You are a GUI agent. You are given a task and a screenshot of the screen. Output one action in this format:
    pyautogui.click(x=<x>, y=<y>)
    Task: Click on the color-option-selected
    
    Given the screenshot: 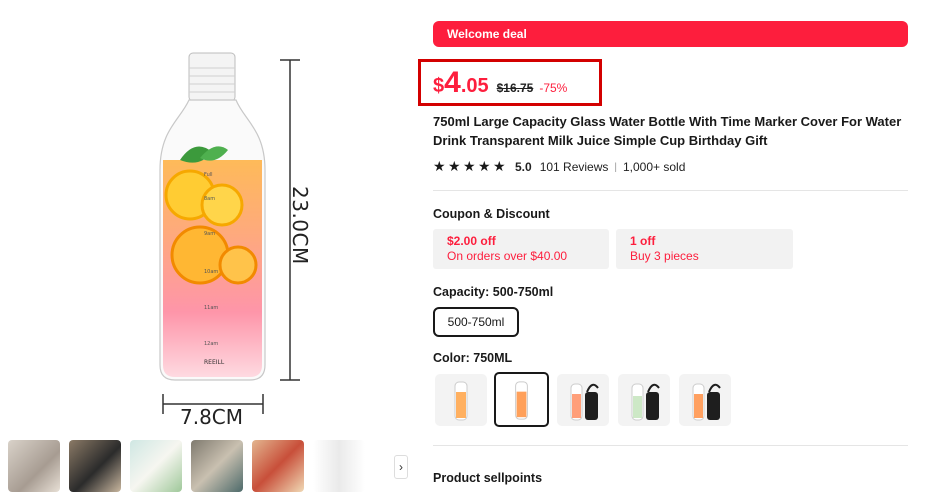 What is the action you would take?
    pyautogui.click(x=521, y=399)
    